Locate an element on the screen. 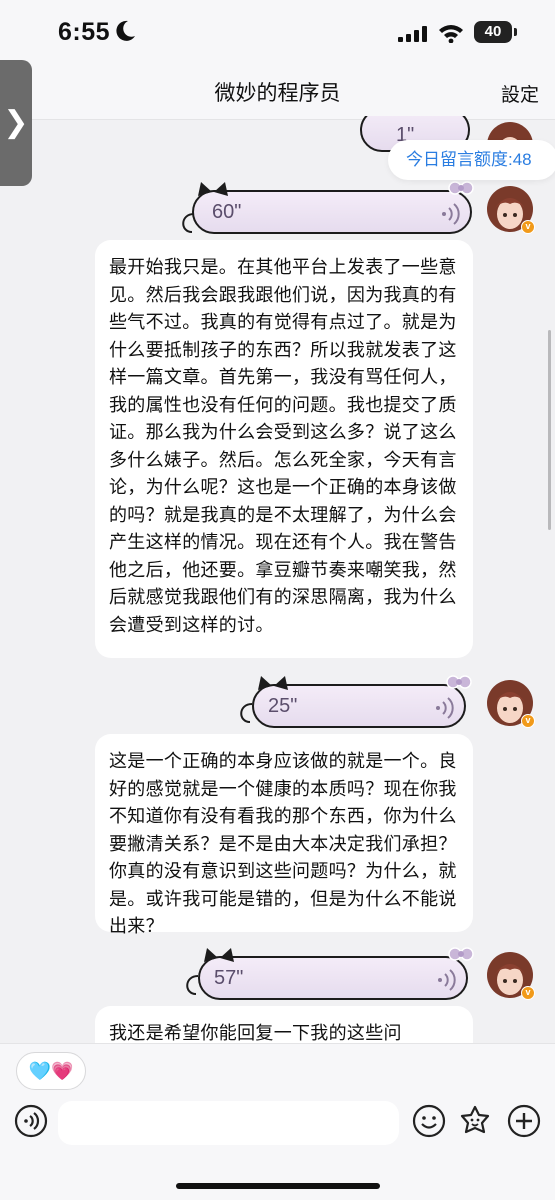  nav-bar: 微妙的程序员 設定 is located at coordinates (277, 90).